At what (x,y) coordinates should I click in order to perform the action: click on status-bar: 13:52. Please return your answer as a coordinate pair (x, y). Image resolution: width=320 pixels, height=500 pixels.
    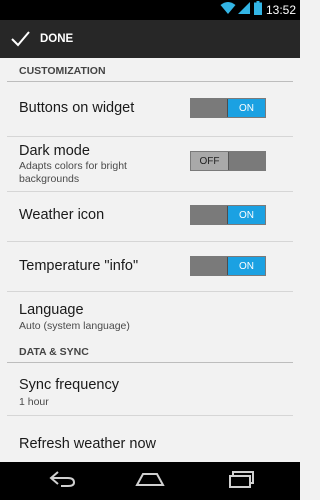
    Looking at the image, I should click on (150, 10).